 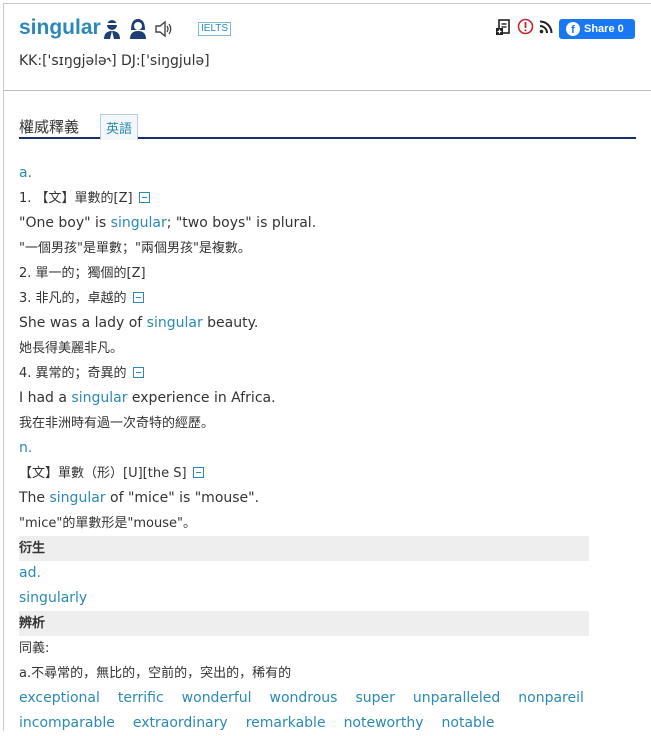 I want to click on phonetic-transcription: KK:['sɪŋgjələ˞] DJ:['siŋgjulə], so click(x=114, y=61).